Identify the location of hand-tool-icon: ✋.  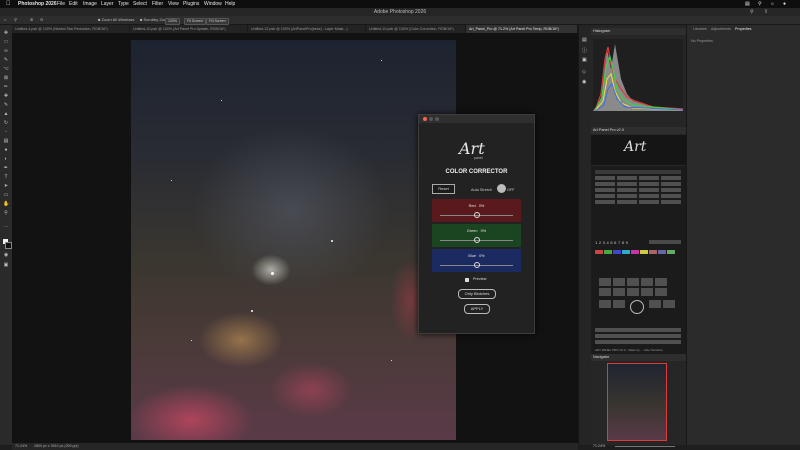
(6, 204).